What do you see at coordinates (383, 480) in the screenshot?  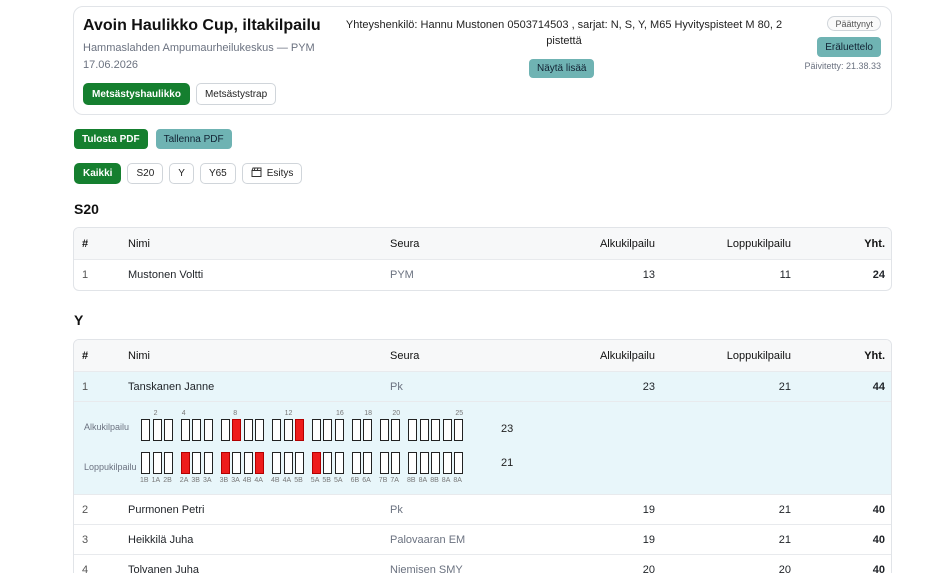 I see `final-station-label: 7B` at bounding box center [383, 480].